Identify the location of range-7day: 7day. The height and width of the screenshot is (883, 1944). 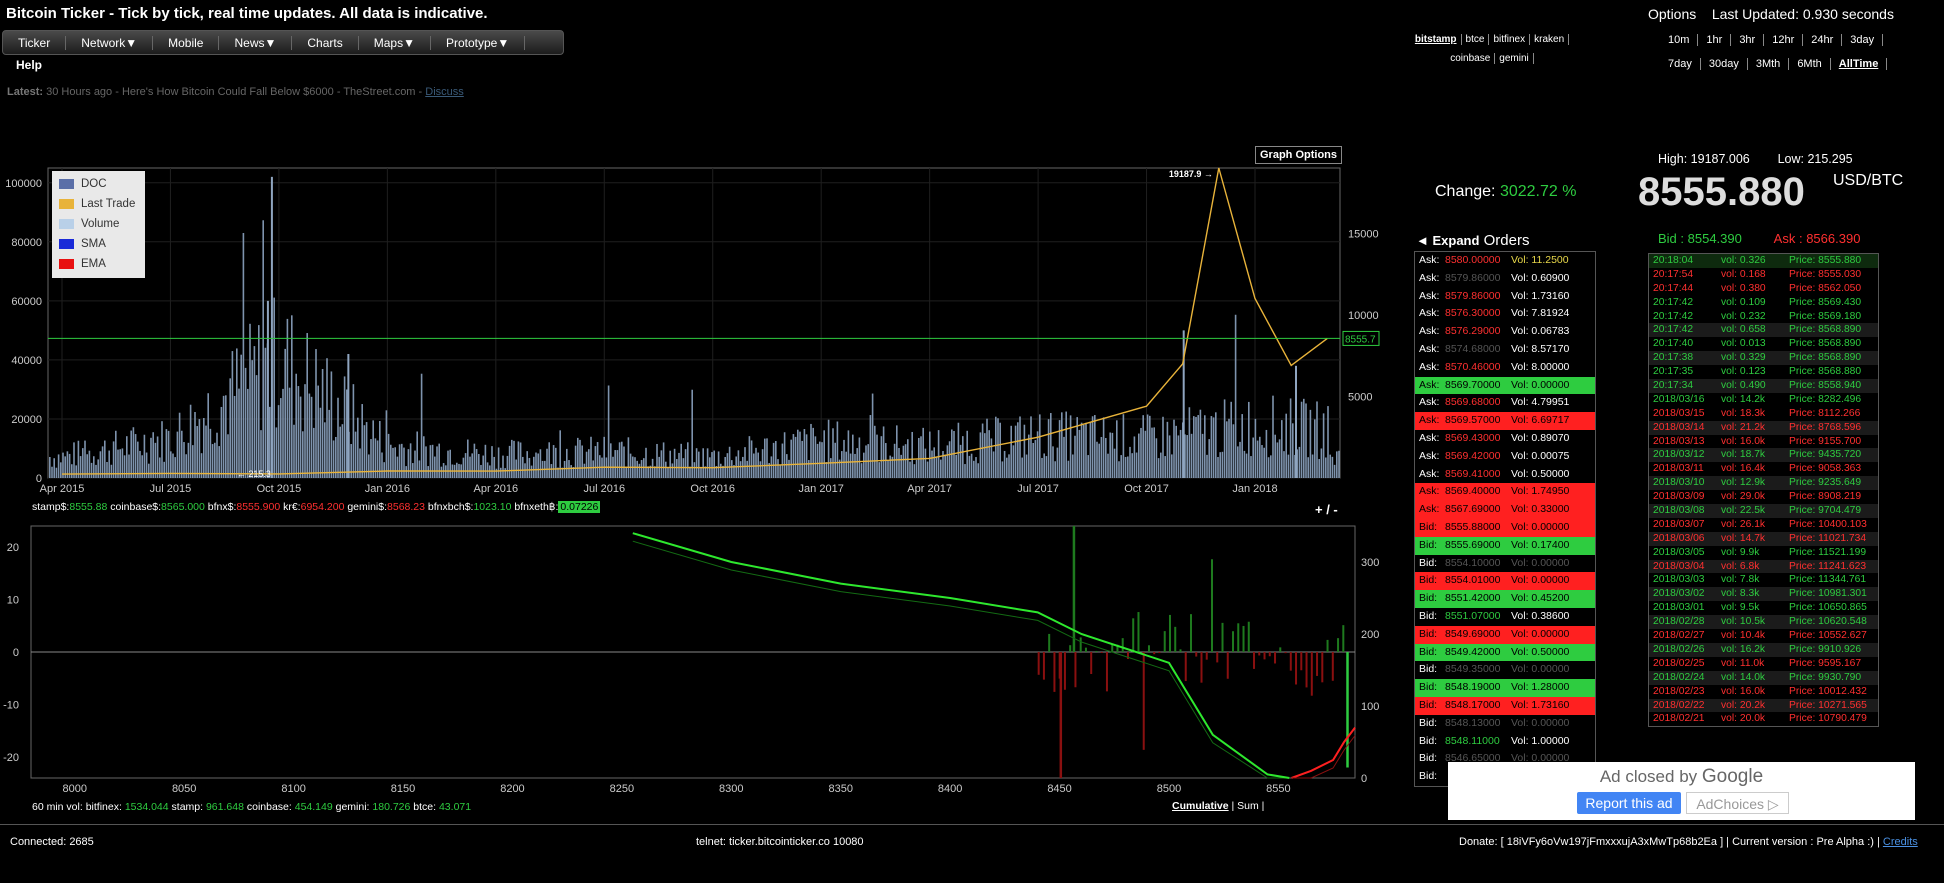
(1680, 64).